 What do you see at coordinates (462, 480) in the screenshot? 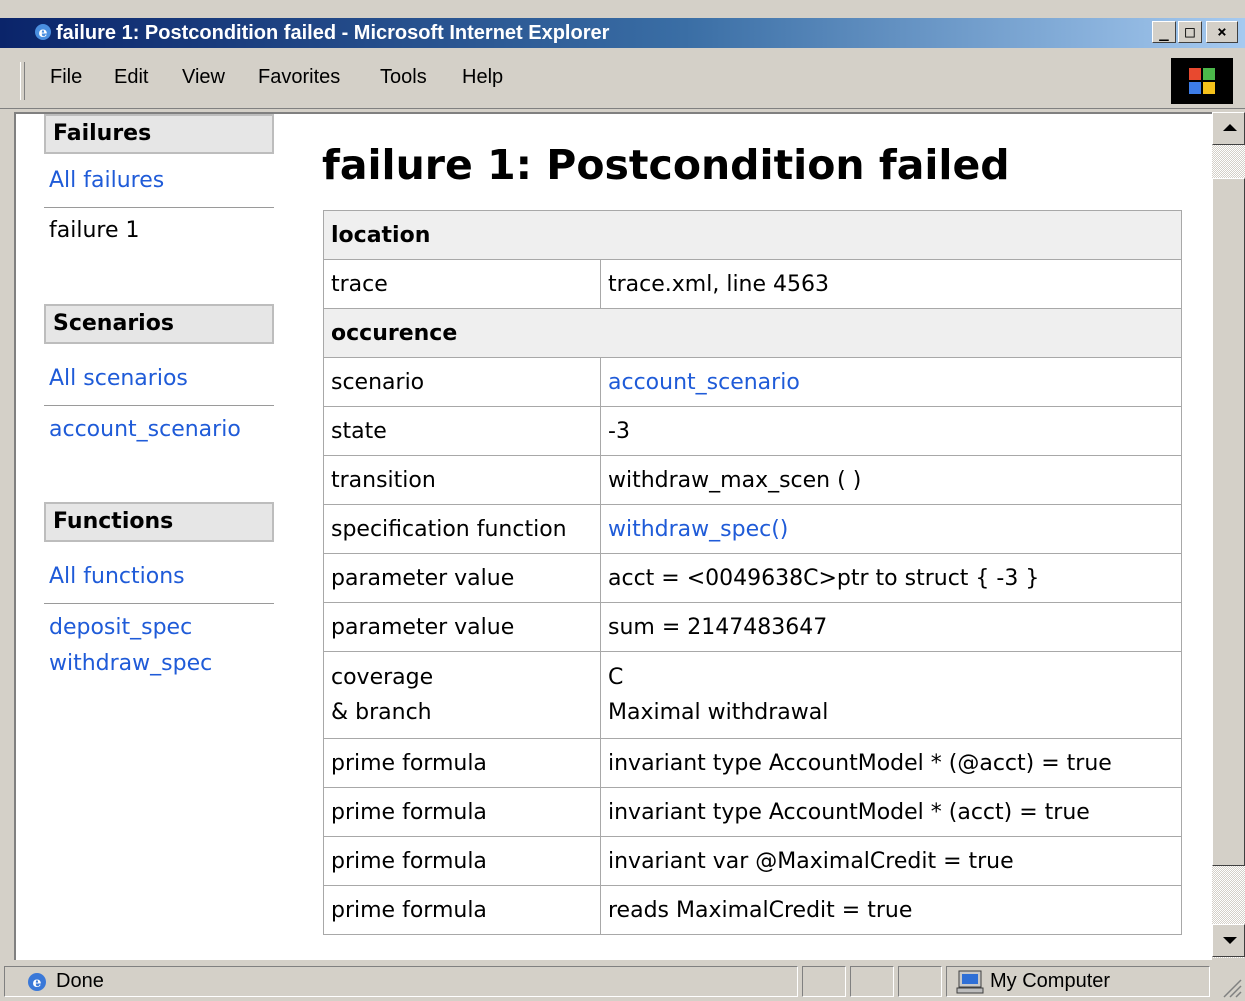
I see `row-key: transition` at bounding box center [462, 480].